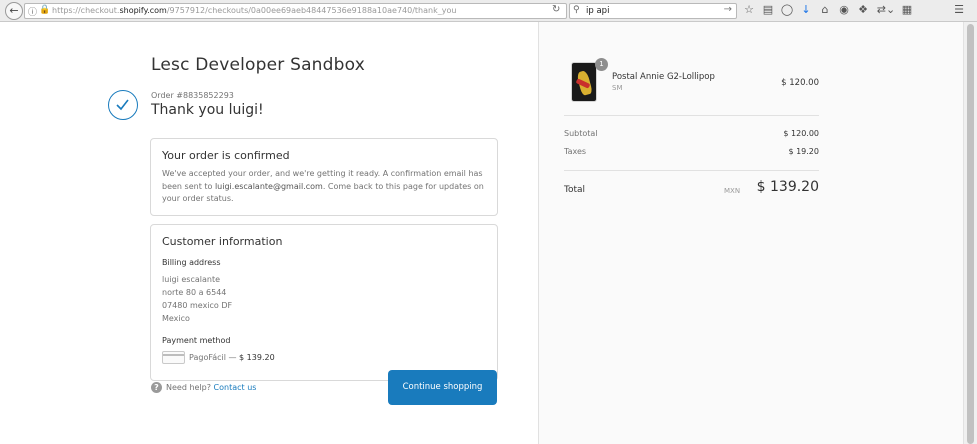 The width and height of the screenshot is (977, 444). What do you see at coordinates (584, 82) in the screenshot?
I see `product-thumbnail` at bounding box center [584, 82].